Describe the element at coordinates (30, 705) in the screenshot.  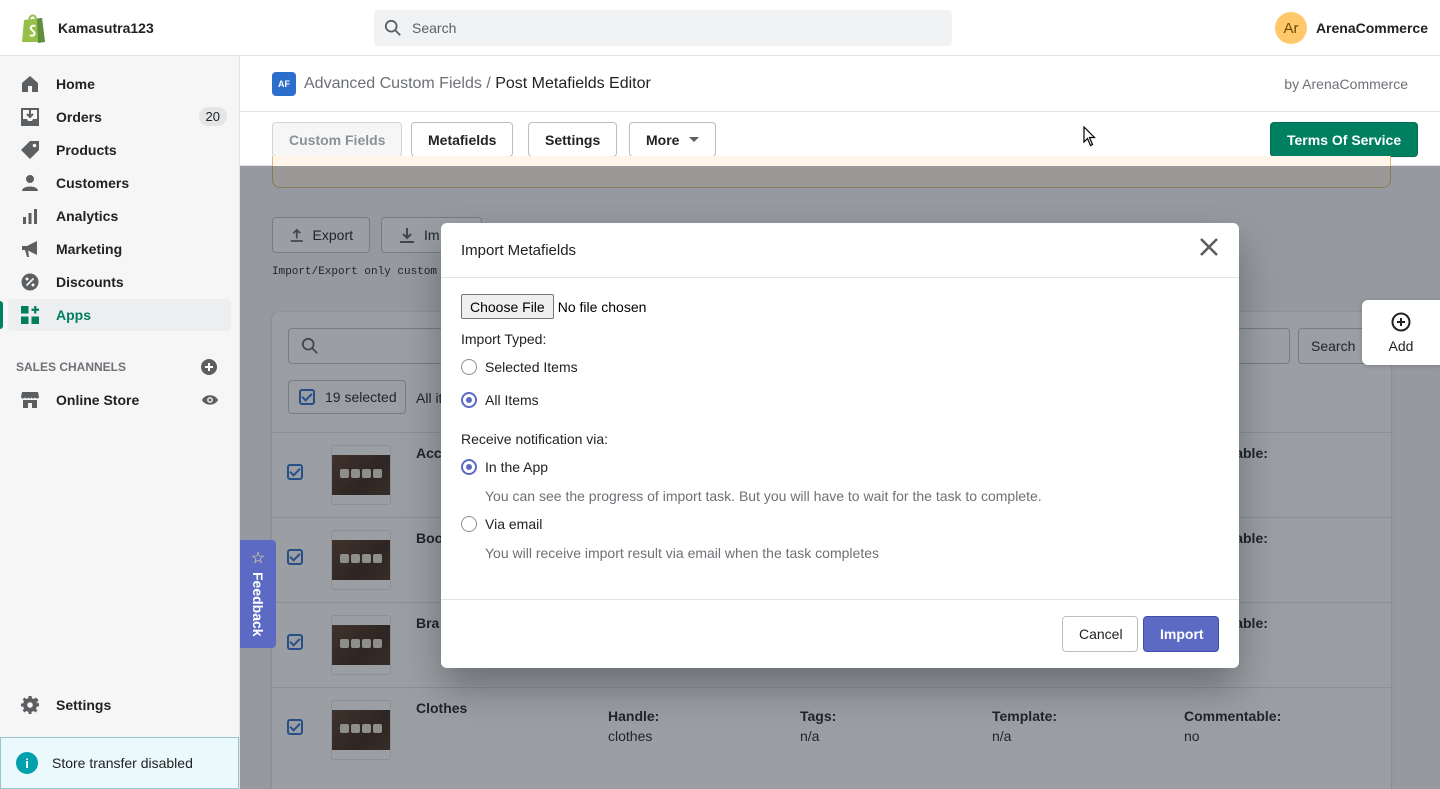
I see `gear-icon` at that location.